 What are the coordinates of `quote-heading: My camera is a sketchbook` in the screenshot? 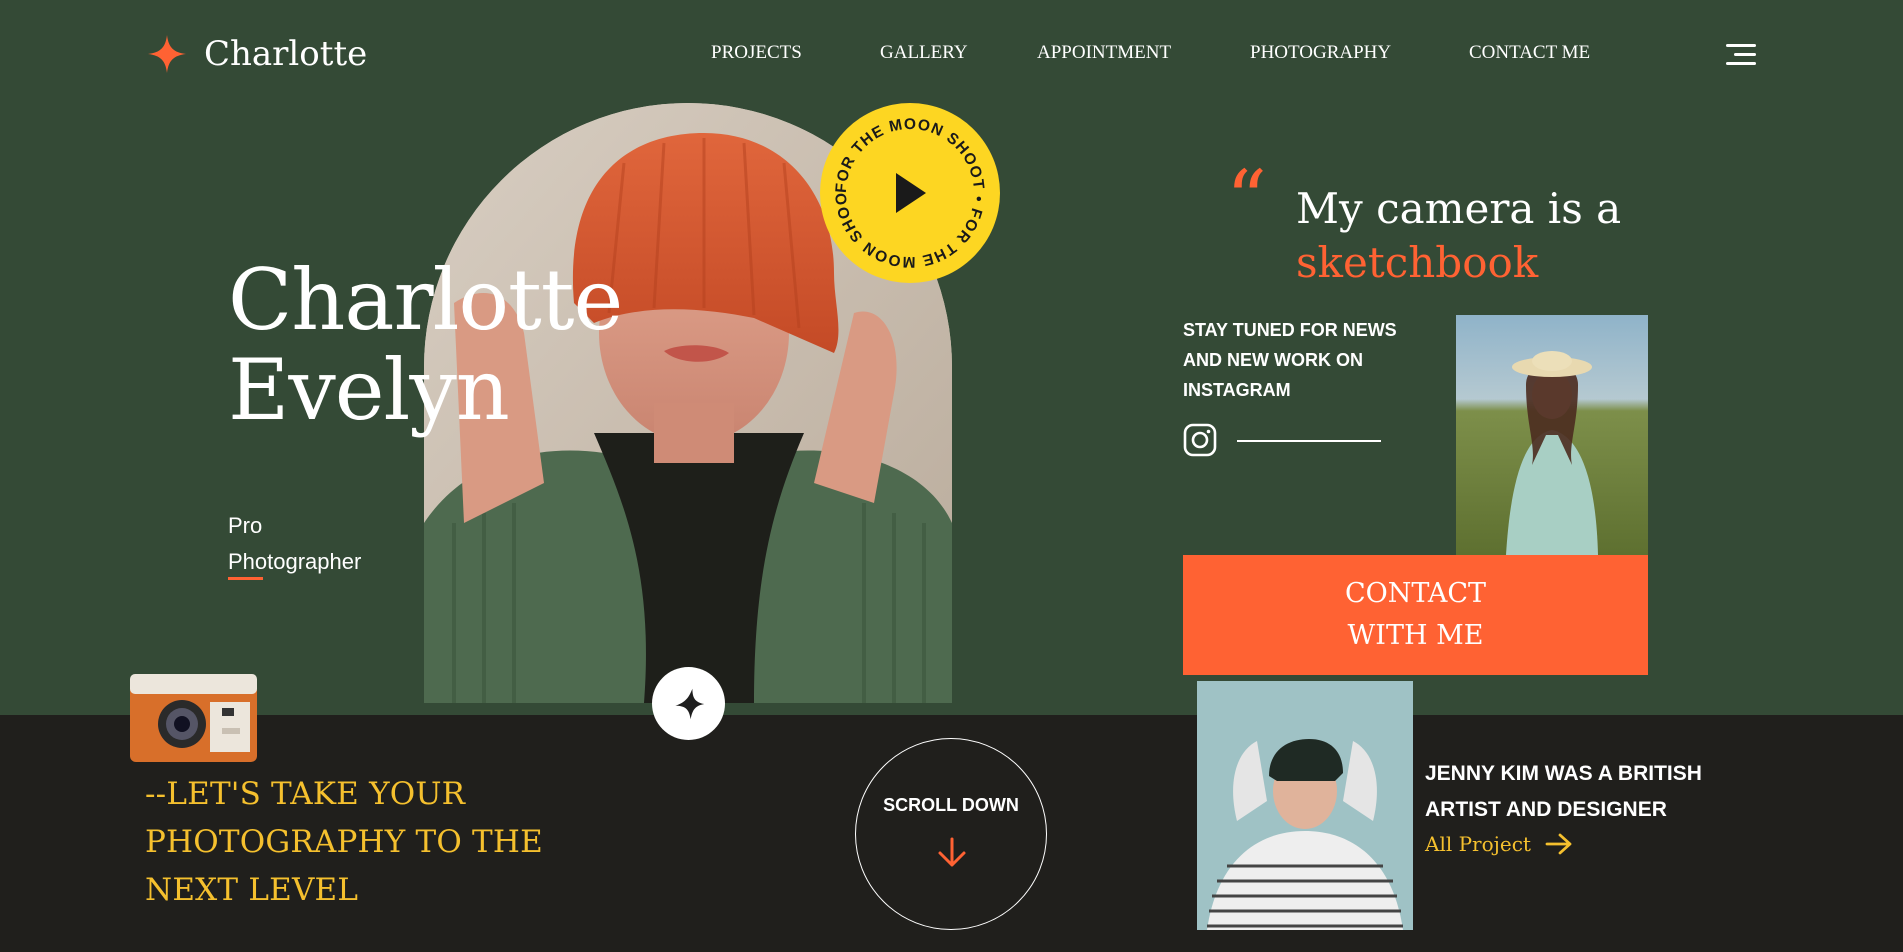 It's located at (1458, 236).